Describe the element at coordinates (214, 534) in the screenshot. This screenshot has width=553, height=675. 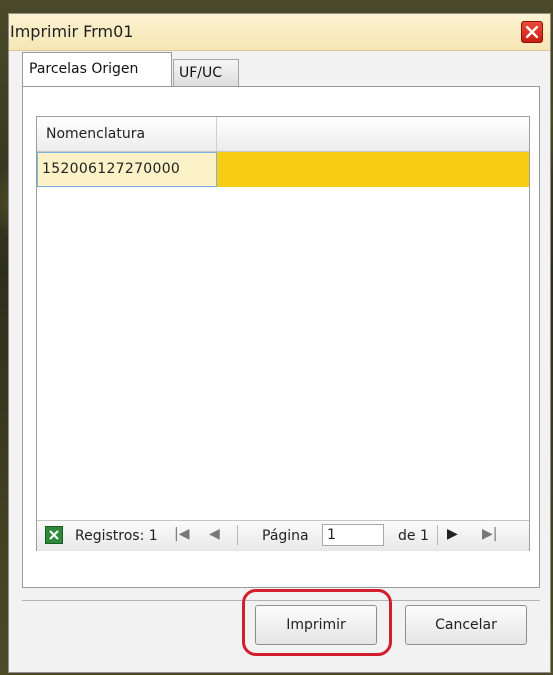
I see `previous-page-icon: ◀` at that location.